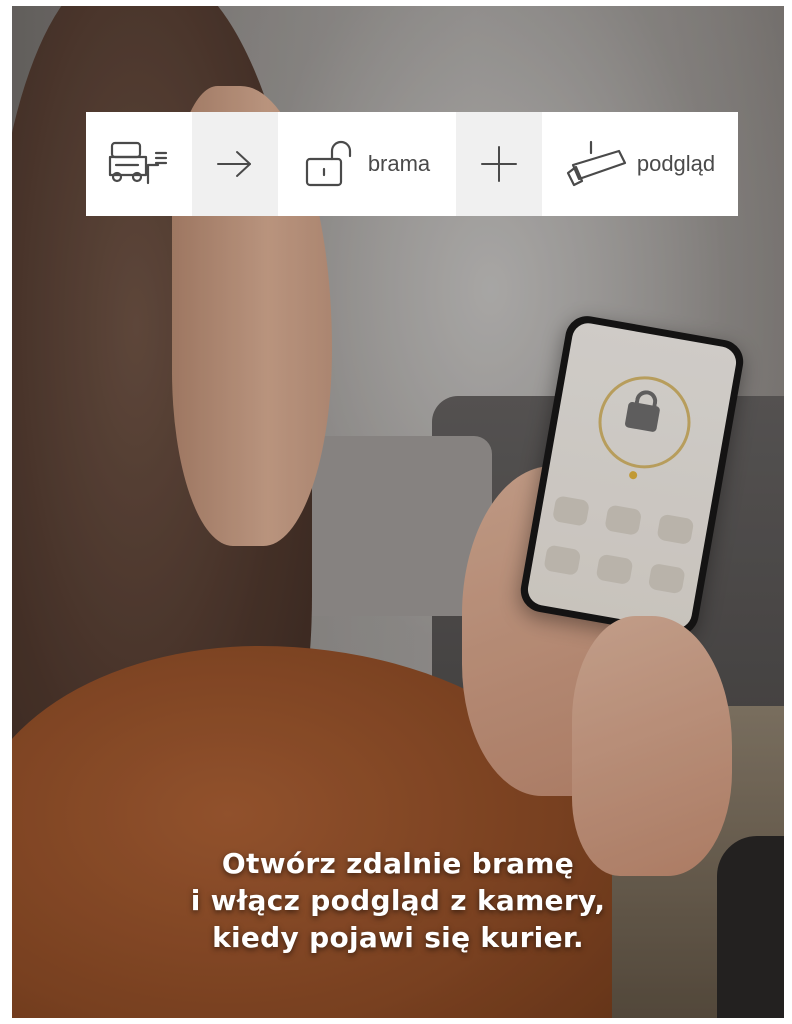 This screenshot has height=1024, width=792. What do you see at coordinates (676, 163) in the screenshot?
I see `preview-label: podgląd` at bounding box center [676, 163].